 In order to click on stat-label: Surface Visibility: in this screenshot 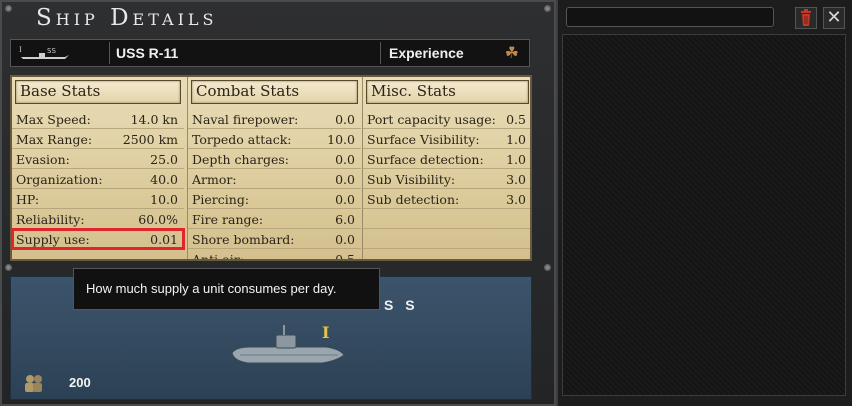, I will do `click(423, 139)`.